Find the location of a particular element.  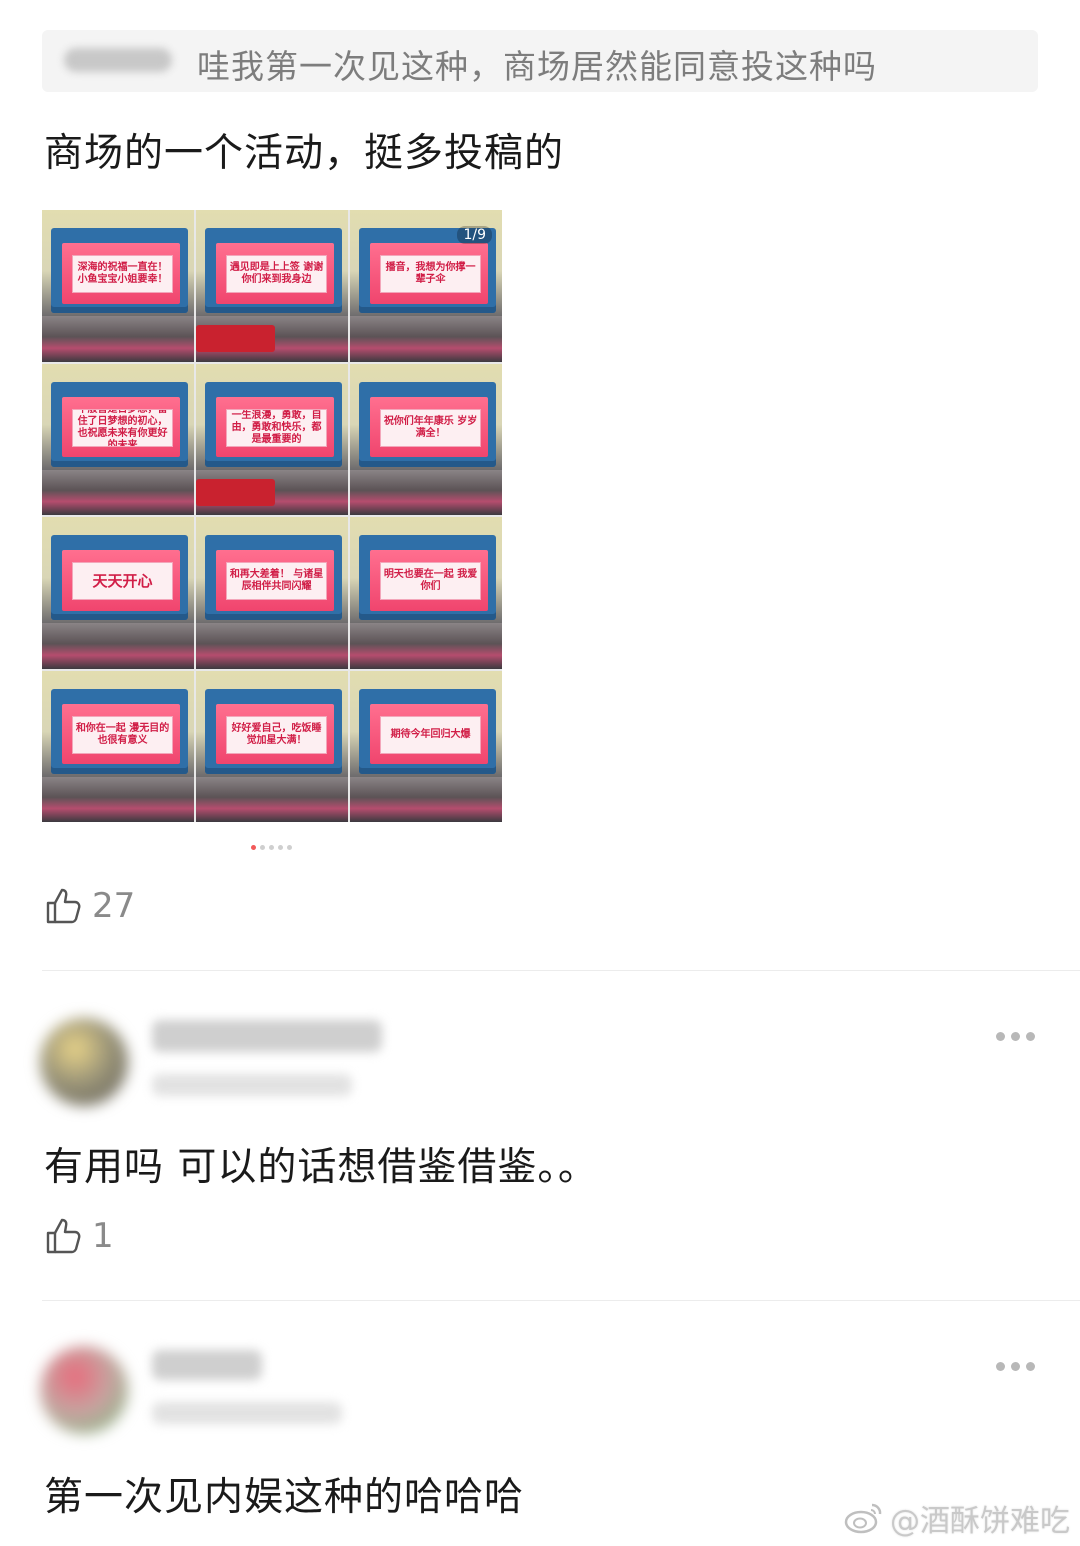

gallery-image: 明天也要在一起 我爱你们 is located at coordinates (426, 593).